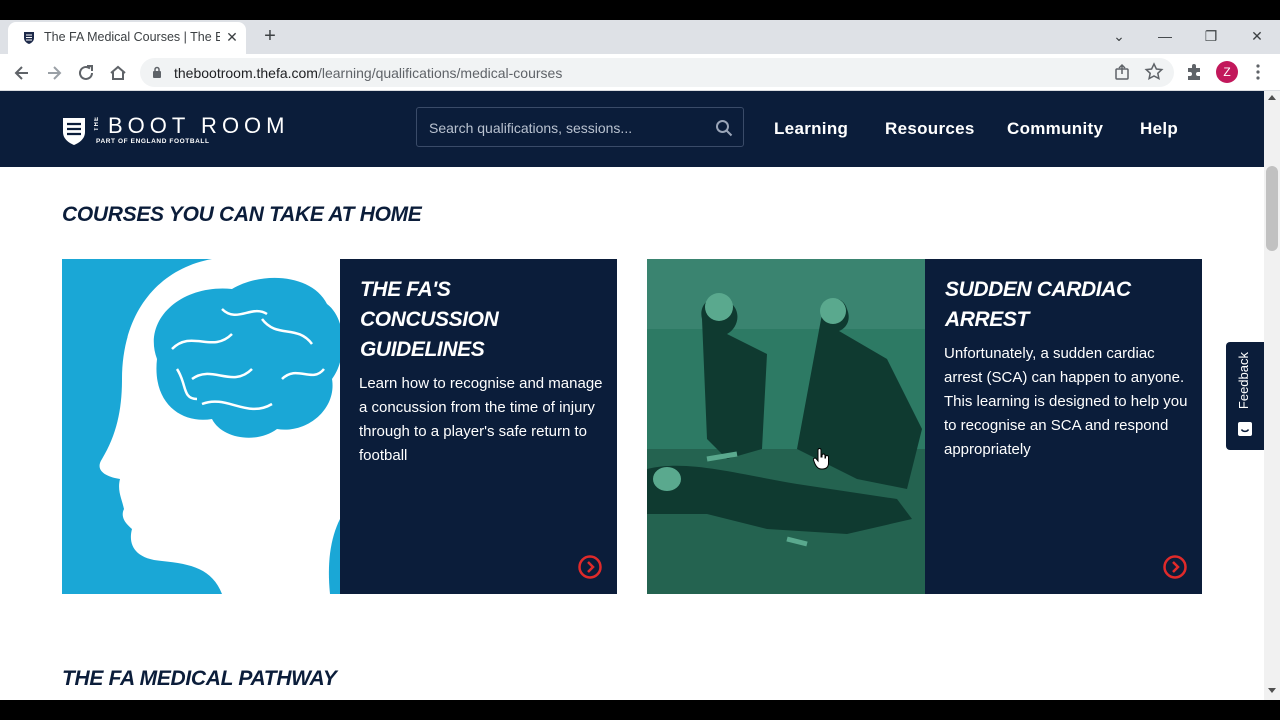 This screenshot has width=1280, height=720. I want to click on three-lions-crest-icon, so click(74, 131).